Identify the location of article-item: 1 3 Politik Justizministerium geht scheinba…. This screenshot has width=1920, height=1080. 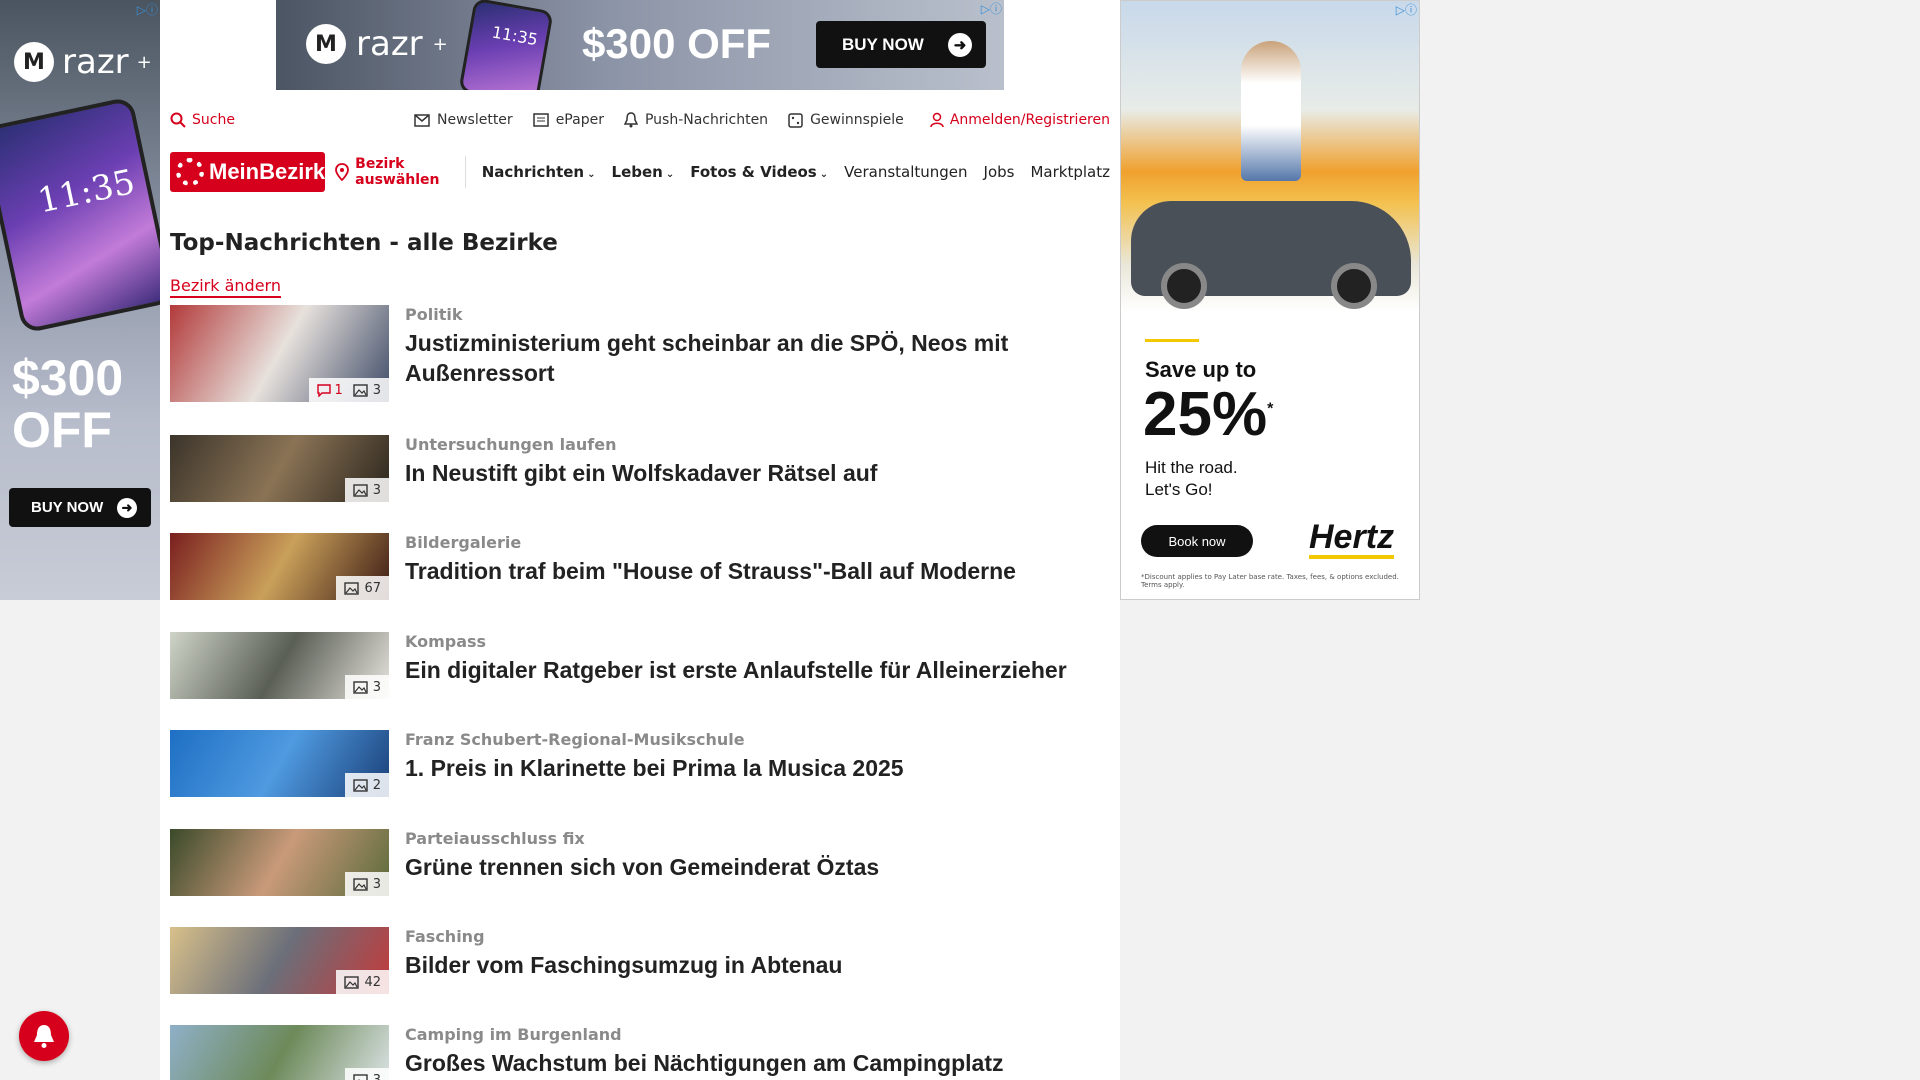
(640, 353).